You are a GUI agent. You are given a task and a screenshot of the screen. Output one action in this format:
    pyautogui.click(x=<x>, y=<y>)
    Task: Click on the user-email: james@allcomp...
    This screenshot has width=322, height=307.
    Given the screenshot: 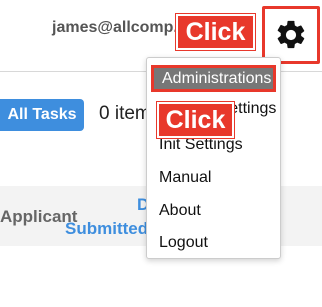 What is the action you would take?
    pyautogui.click(x=119, y=27)
    